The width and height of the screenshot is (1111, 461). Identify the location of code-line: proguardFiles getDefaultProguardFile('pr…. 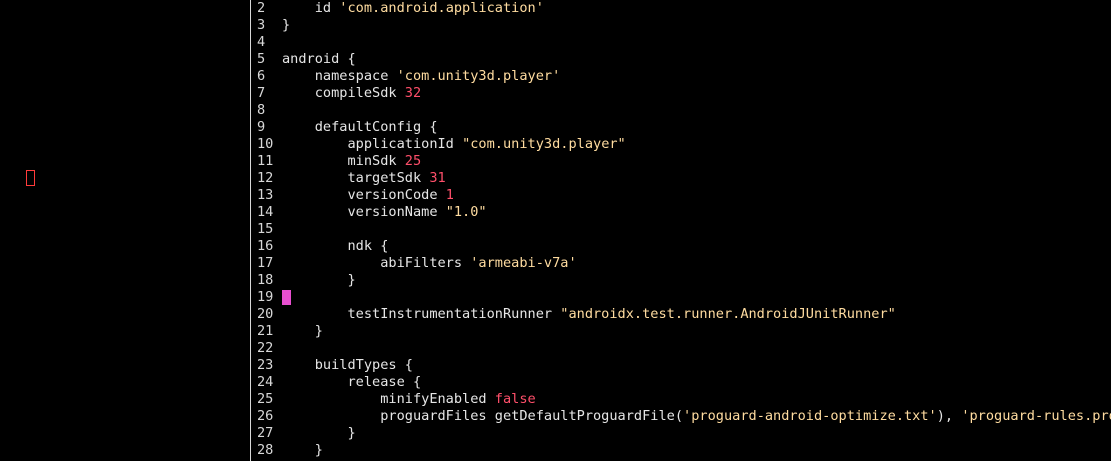
(696, 416).